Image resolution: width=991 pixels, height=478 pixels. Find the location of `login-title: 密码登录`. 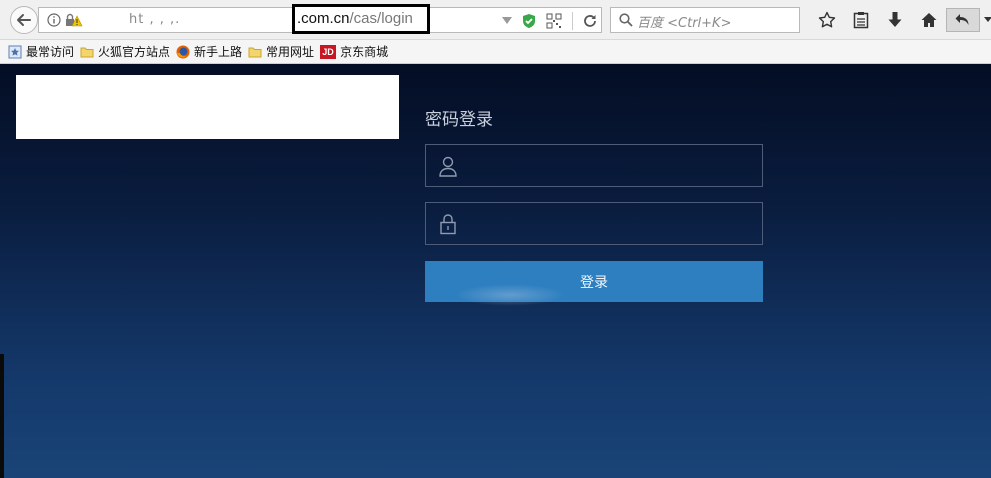

login-title: 密码登录 is located at coordinates (459, 120).